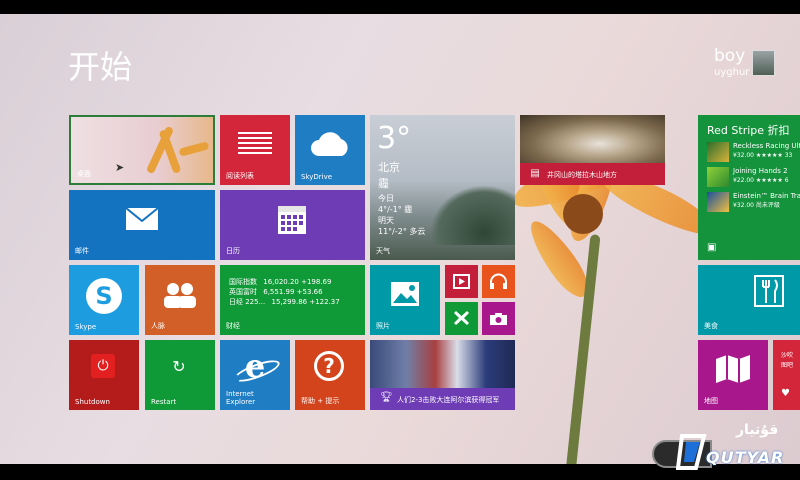 The height and width of the screenshot is (480, 800). I want to click on envelope-icon, so click(142, 218).